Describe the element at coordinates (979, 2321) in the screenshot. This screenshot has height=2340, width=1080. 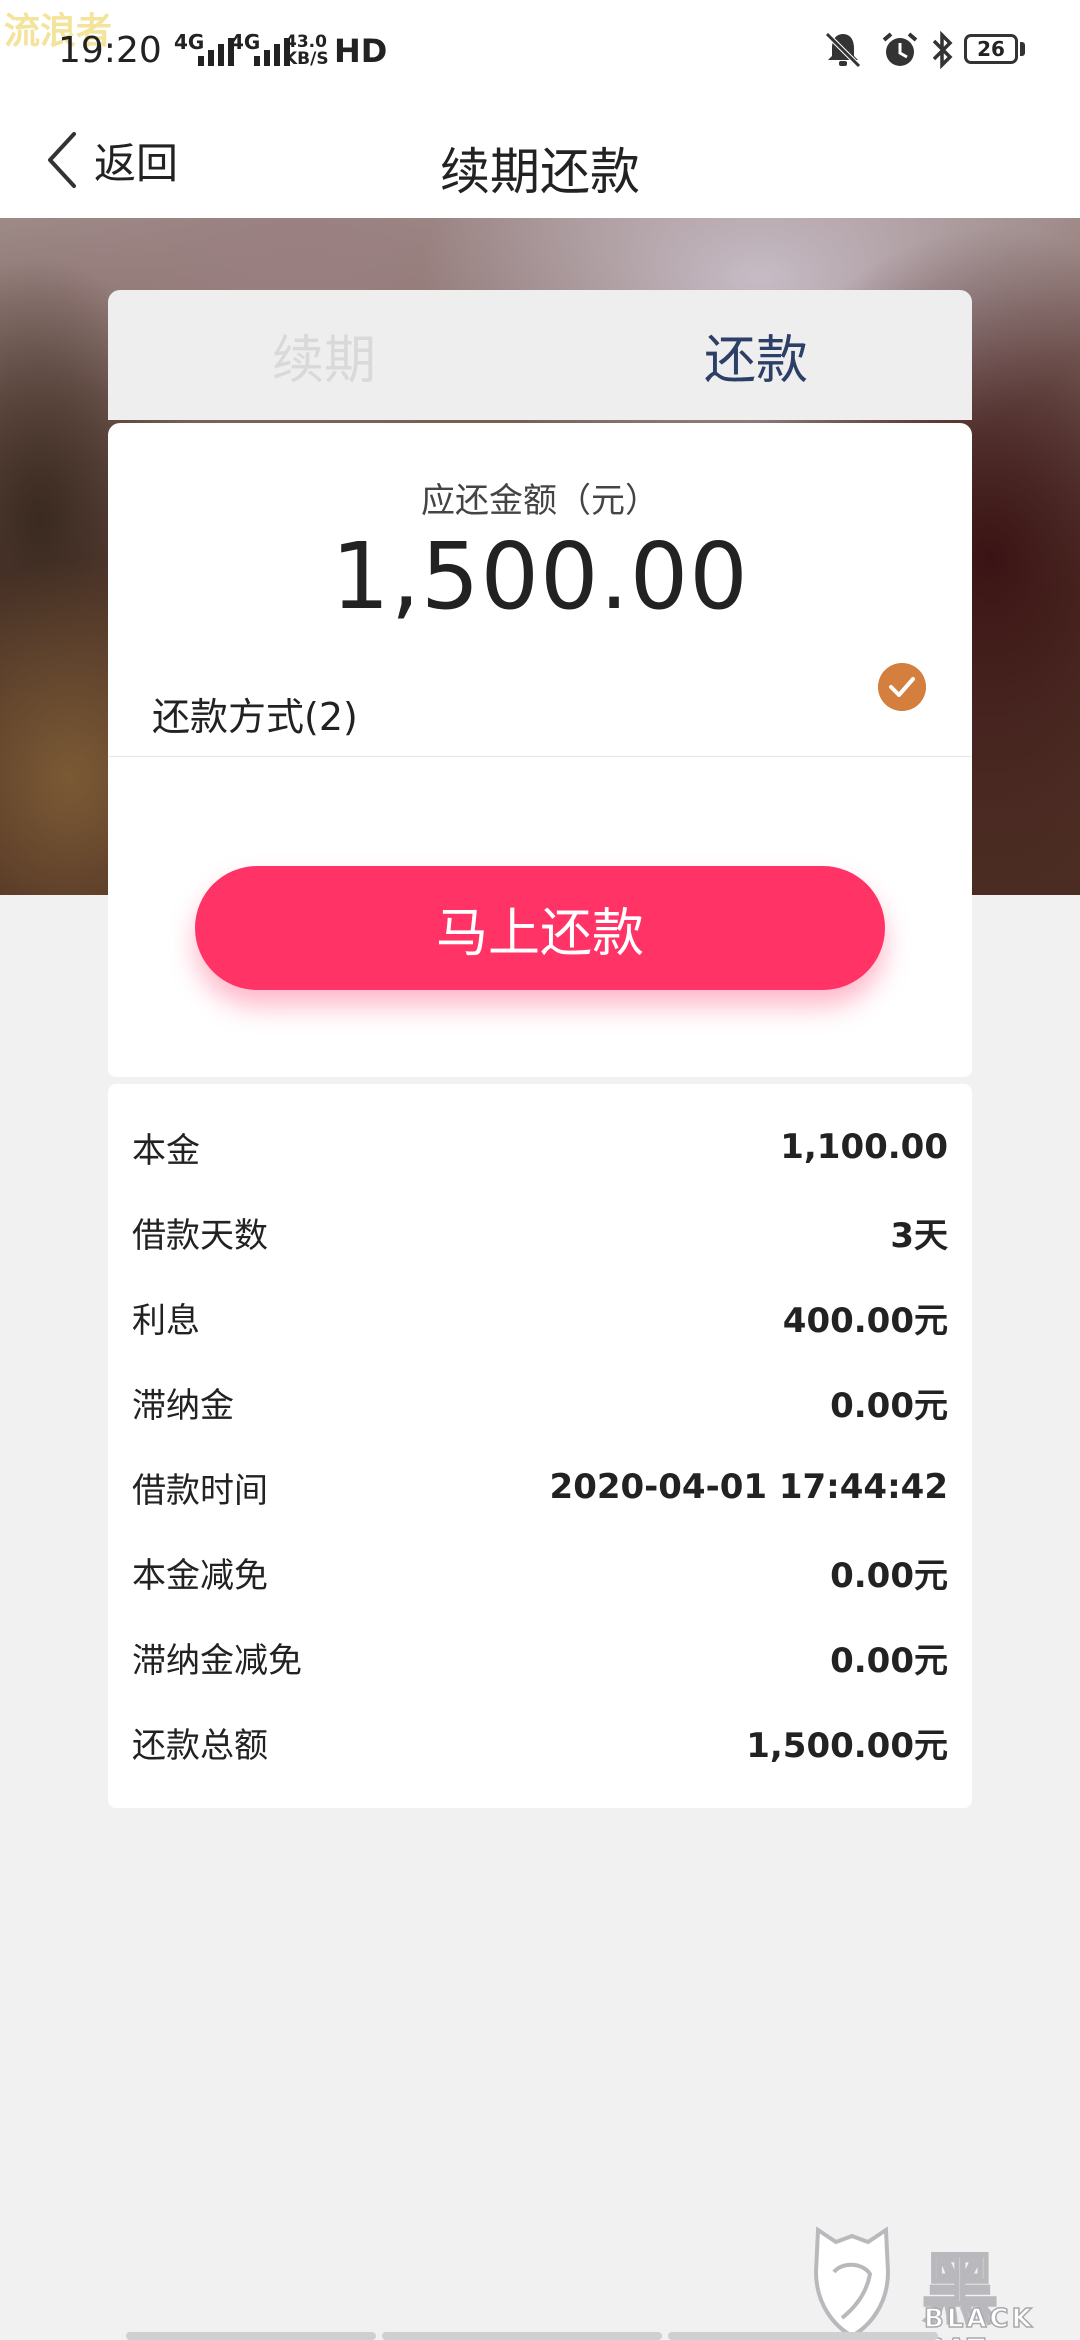
I see `brand-watermark-en: BLACK CAT` at that location.